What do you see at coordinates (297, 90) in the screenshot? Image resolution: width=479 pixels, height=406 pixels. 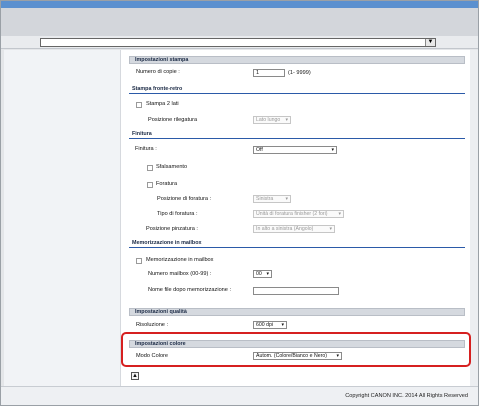 I see `section-title-fronte-retro: Stampa fronte-retro` at bounding box center [297, 90].